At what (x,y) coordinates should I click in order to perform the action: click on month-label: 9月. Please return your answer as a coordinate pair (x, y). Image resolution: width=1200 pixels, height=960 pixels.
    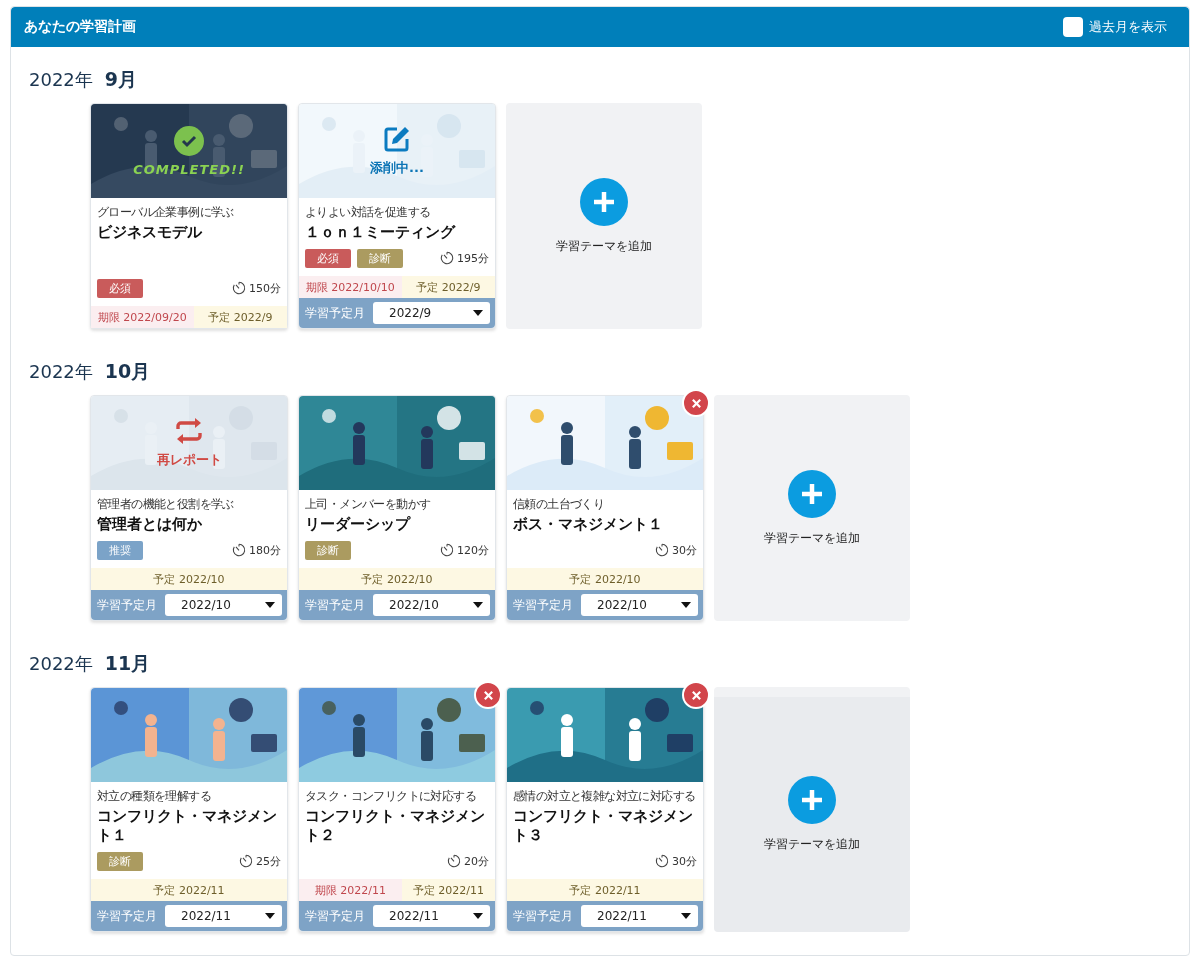
    Looking at the image, I should click on (121, 79).